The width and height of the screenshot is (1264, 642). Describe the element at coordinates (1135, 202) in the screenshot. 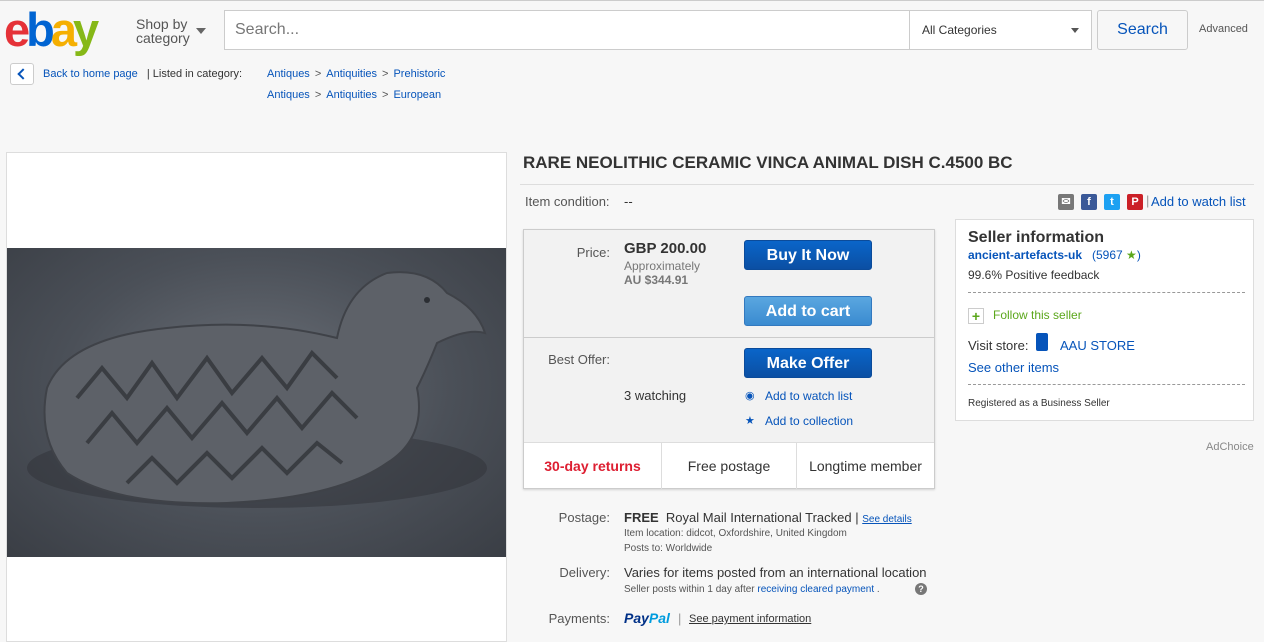

I see `pinterest-icon: P` at that location.